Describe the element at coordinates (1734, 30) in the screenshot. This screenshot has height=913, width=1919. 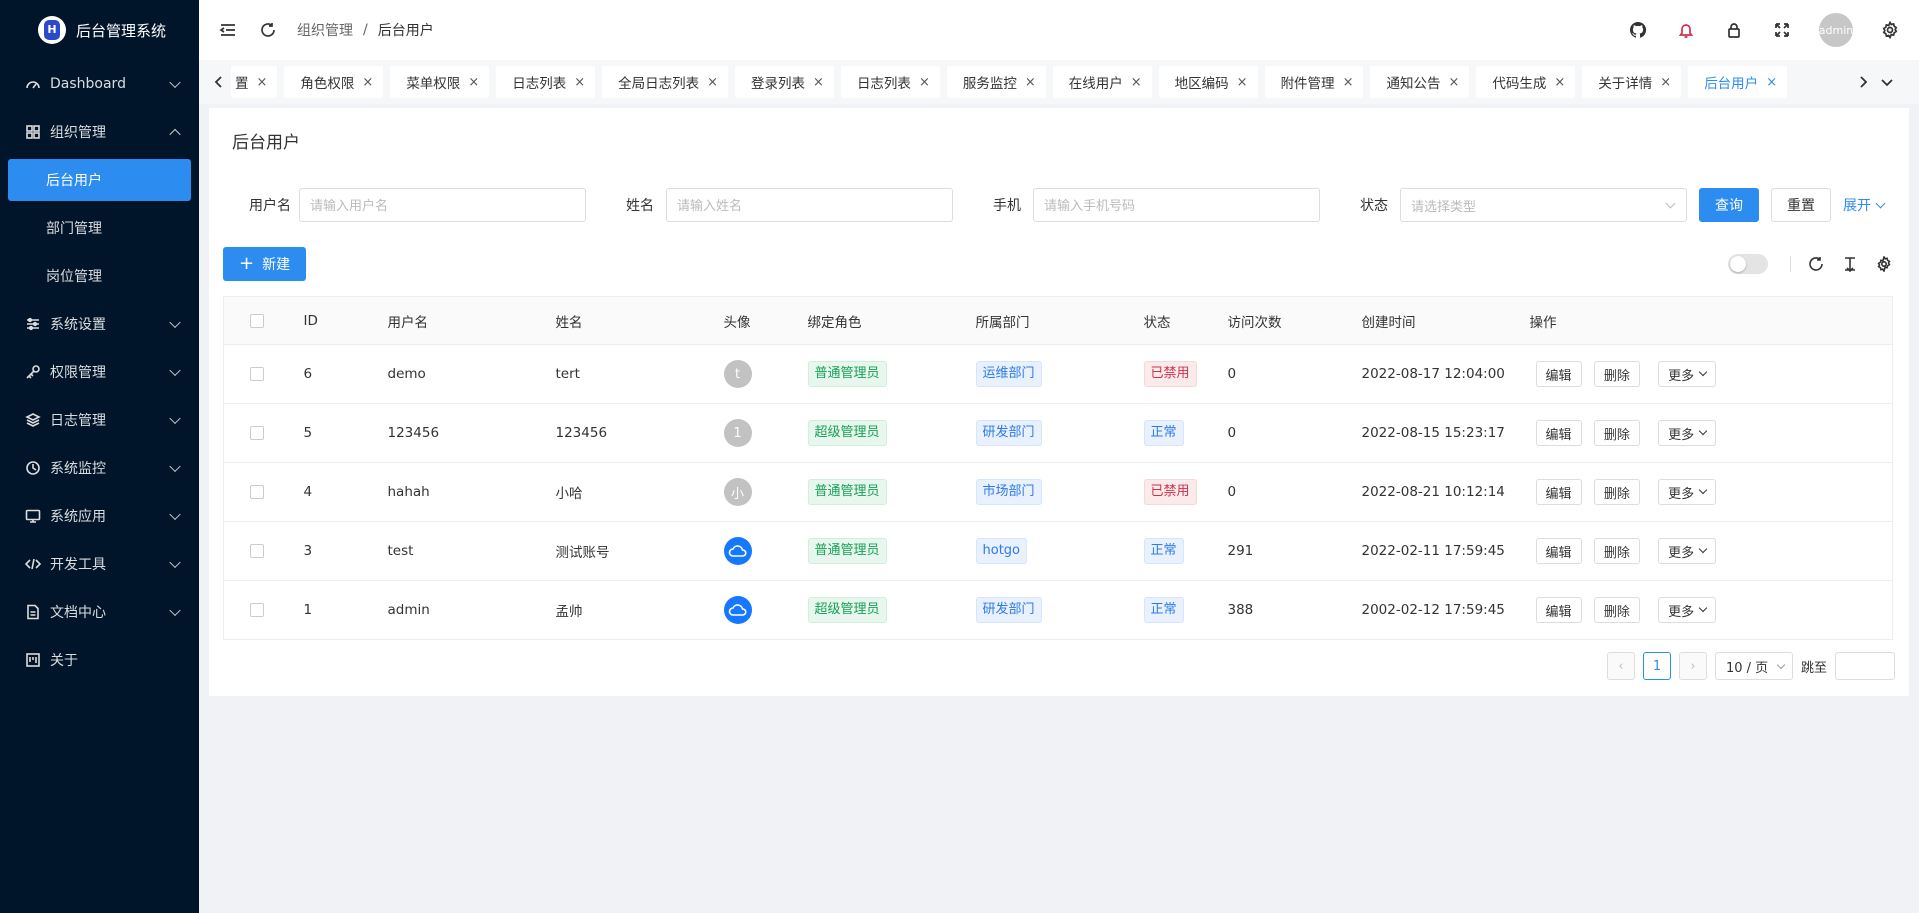
I see `lock-icon` at that location.